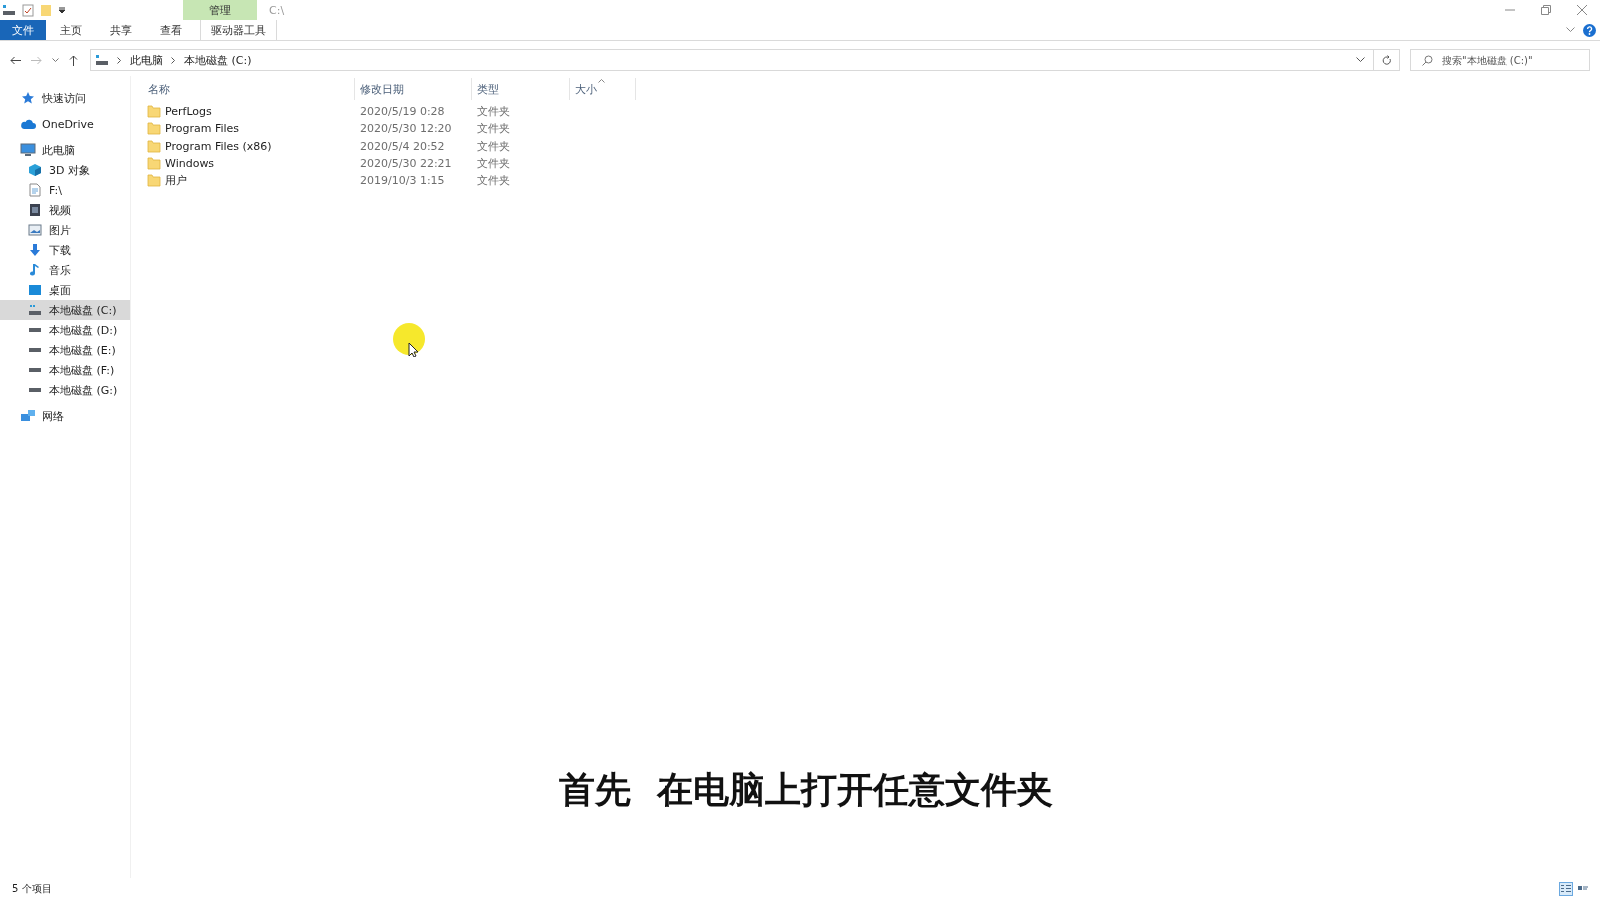  I want to click on ribbon-tab: 主页, so click(71, 30).